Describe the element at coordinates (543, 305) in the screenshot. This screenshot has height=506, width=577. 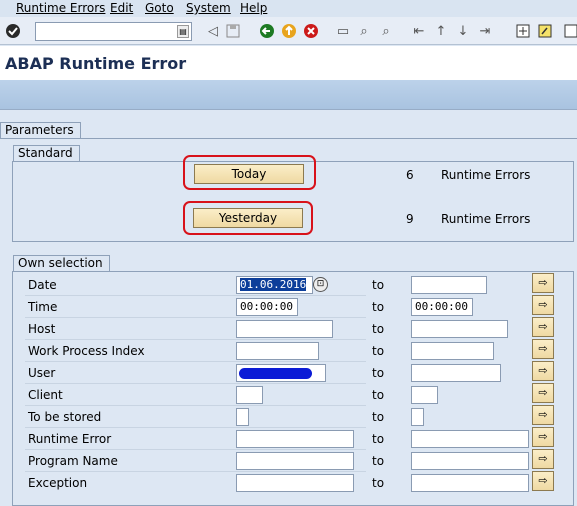
I see `time-multiple-selection-icon: ⇨` at that location.